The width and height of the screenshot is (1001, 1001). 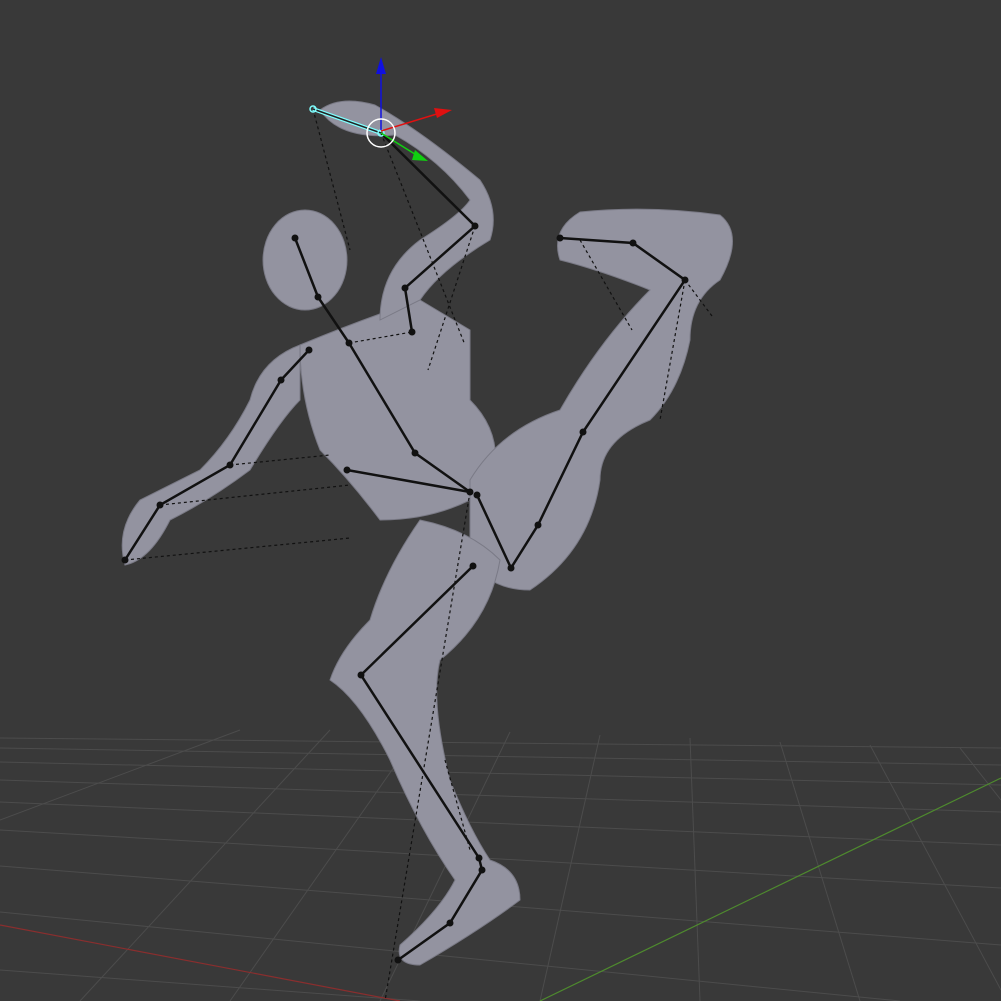 What do you see at coordinates (200, 962) in the screenshot?
I see `x-axis-line` at bounding box center [200, 962].